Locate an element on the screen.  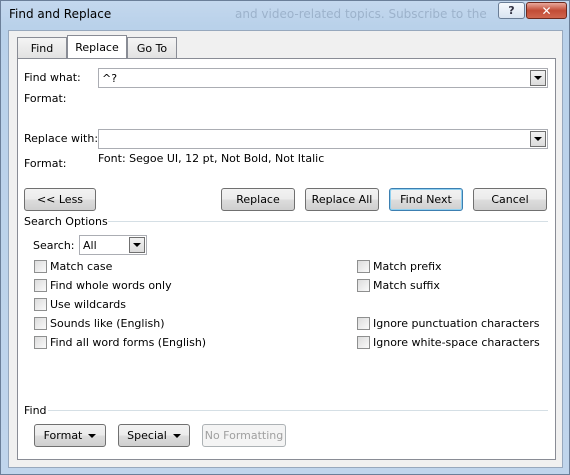
close-icon: ✕ is located at coordinates (546, 10).